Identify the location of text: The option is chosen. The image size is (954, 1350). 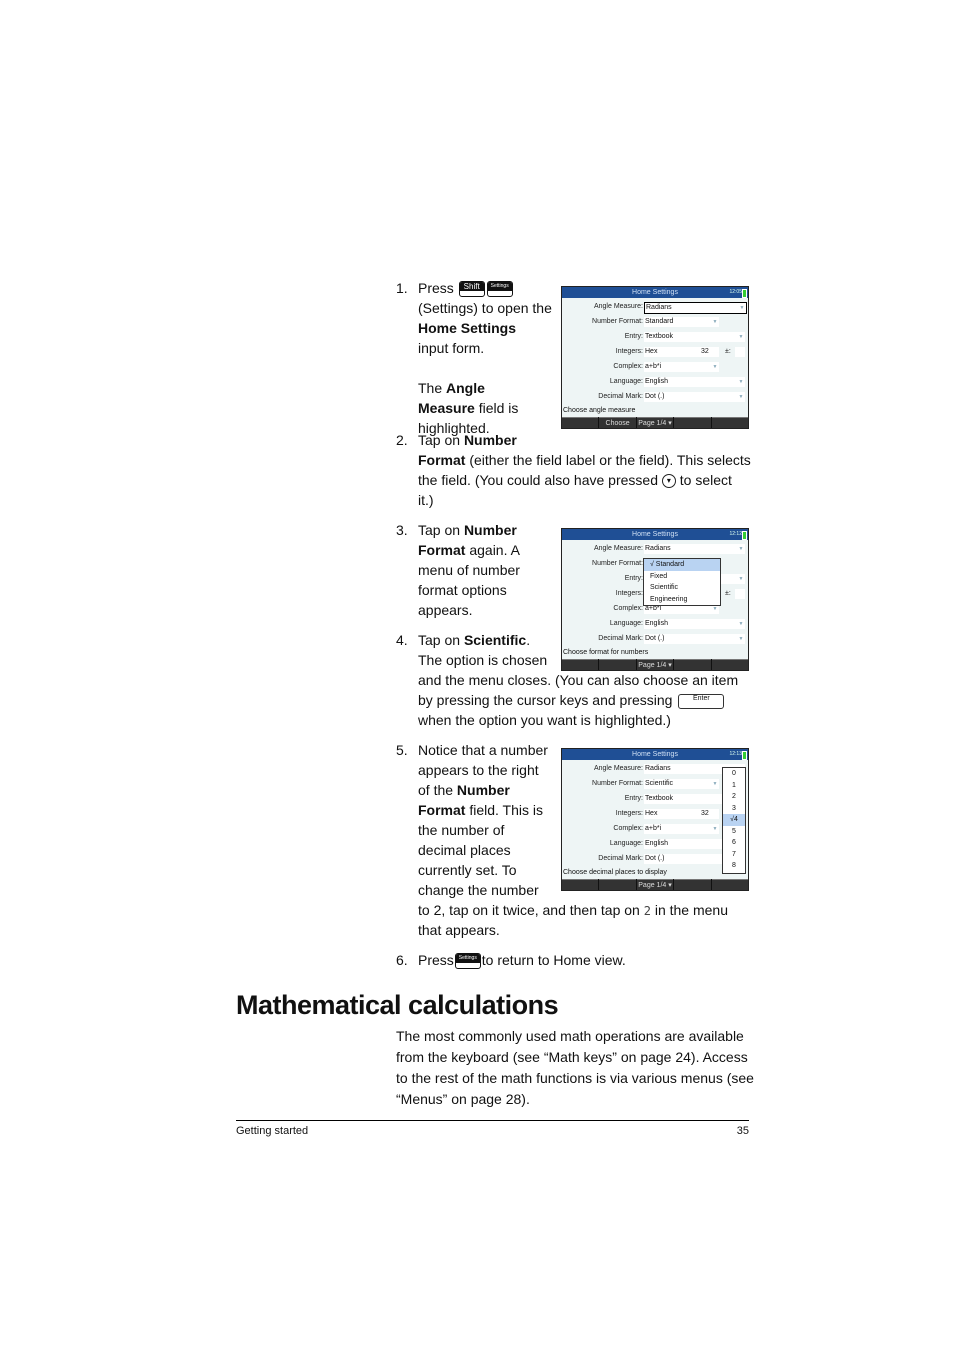
(483, 660).